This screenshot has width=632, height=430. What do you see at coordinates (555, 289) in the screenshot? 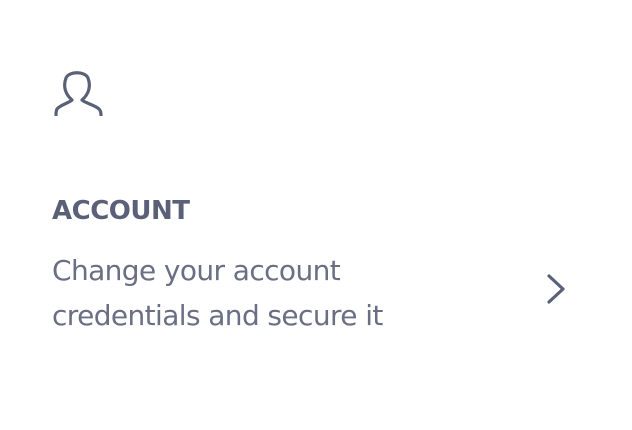
I see `chevron-right-icon` at bounding box center [555, 289].